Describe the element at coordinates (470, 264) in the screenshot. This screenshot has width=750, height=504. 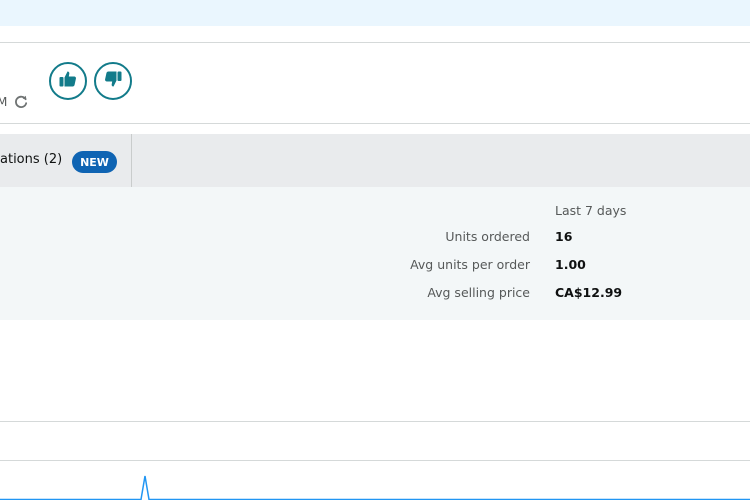
I see `stat-label: Avg units per order` at that location.